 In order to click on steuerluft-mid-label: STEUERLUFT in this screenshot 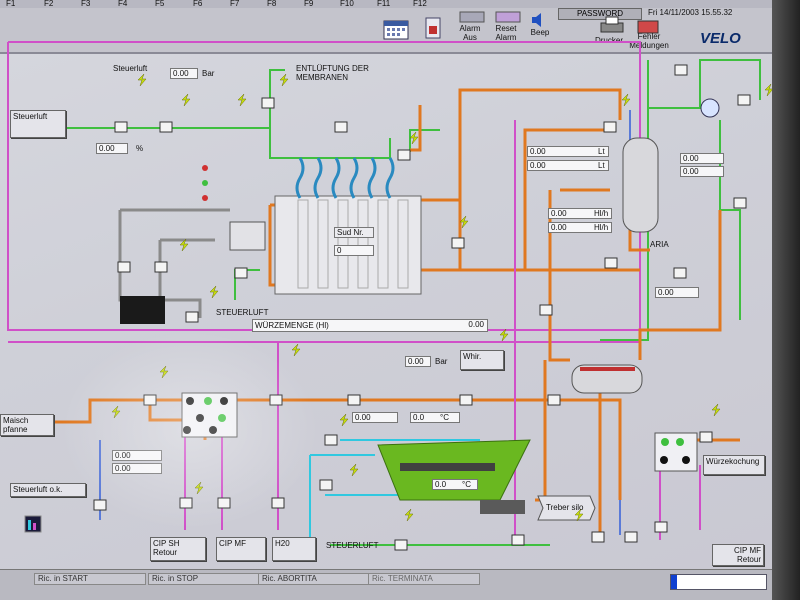, I will do `click(242, 312)`.